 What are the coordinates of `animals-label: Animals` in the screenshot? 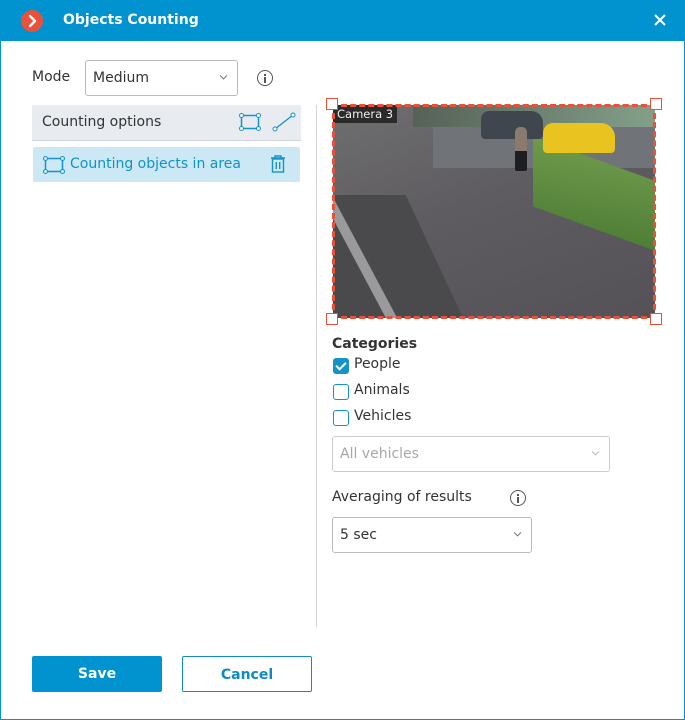 It's located at (382, 390).